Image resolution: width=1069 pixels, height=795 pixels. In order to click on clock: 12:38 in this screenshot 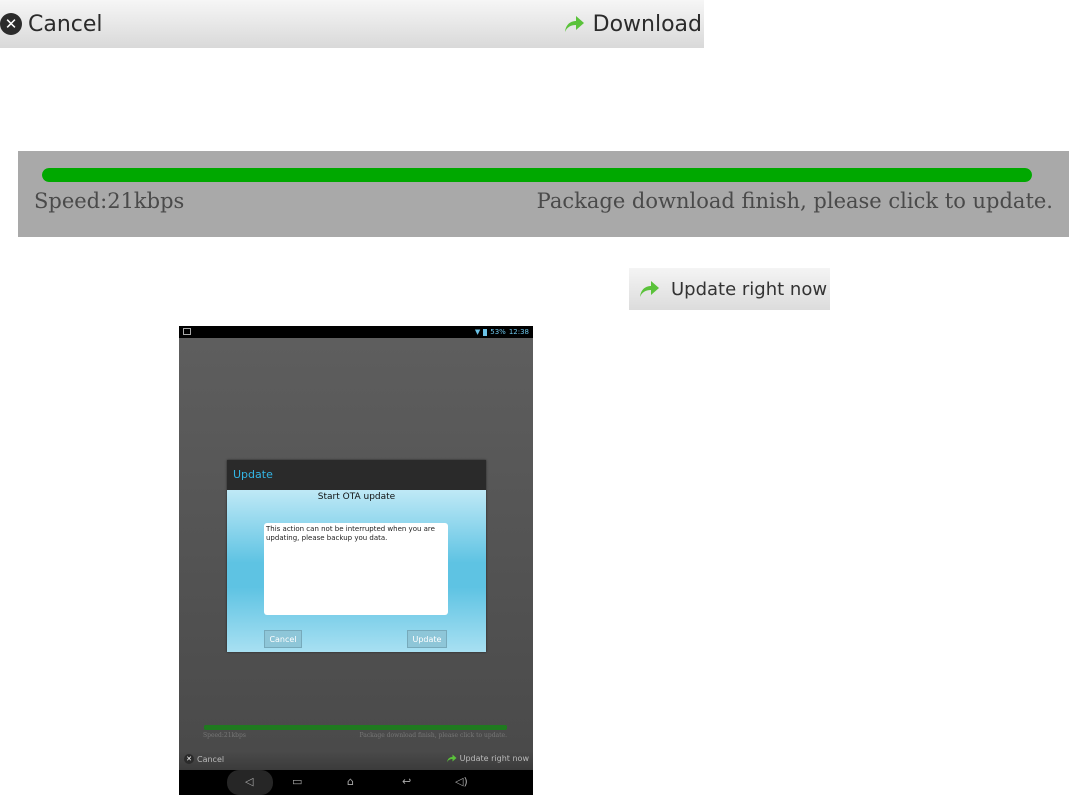, I will do `click(518, 332)`.